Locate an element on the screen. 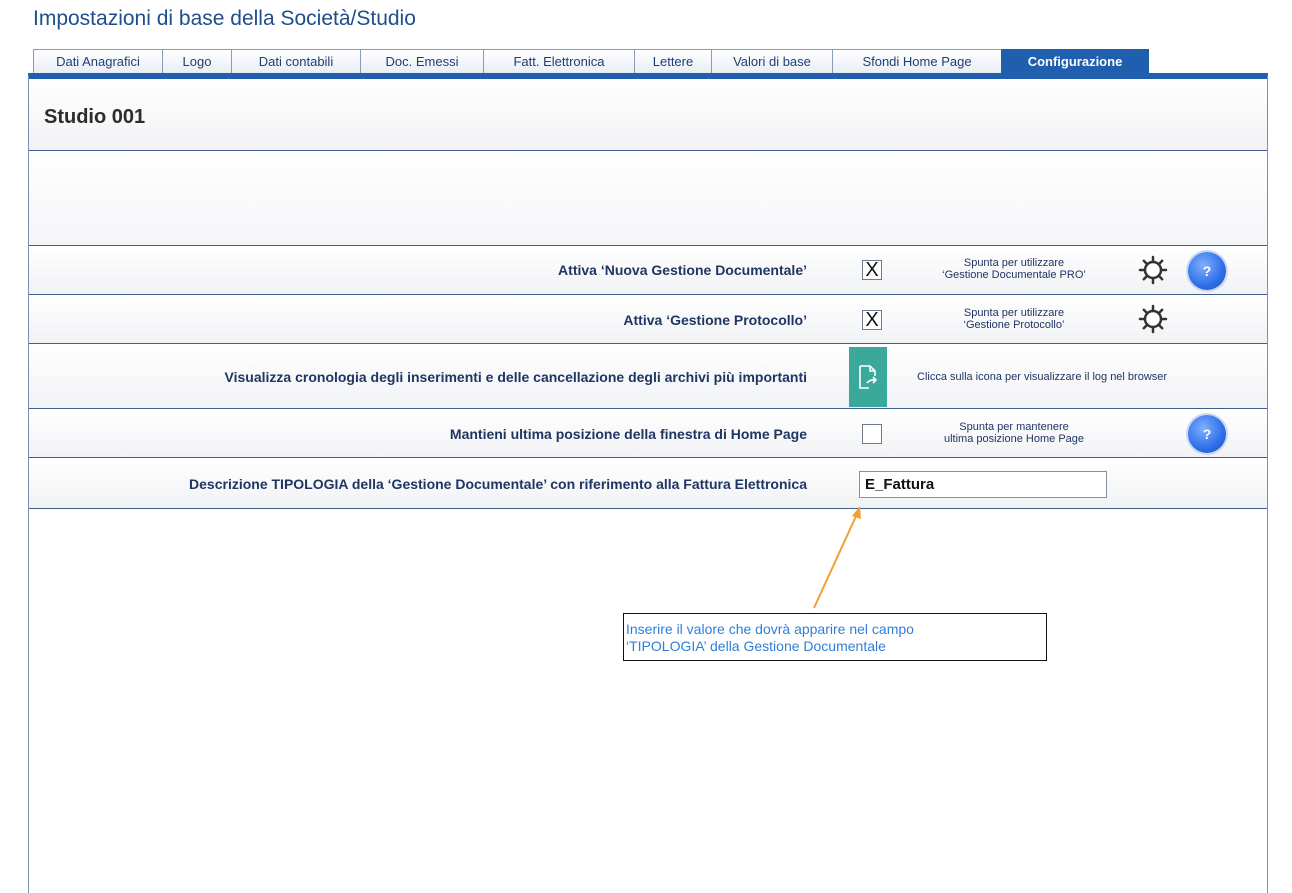 This screenshot has height=893, width=1292. protocollo-hint-line1: Spunta per utilizzare is located at coordinates (1014, 313).